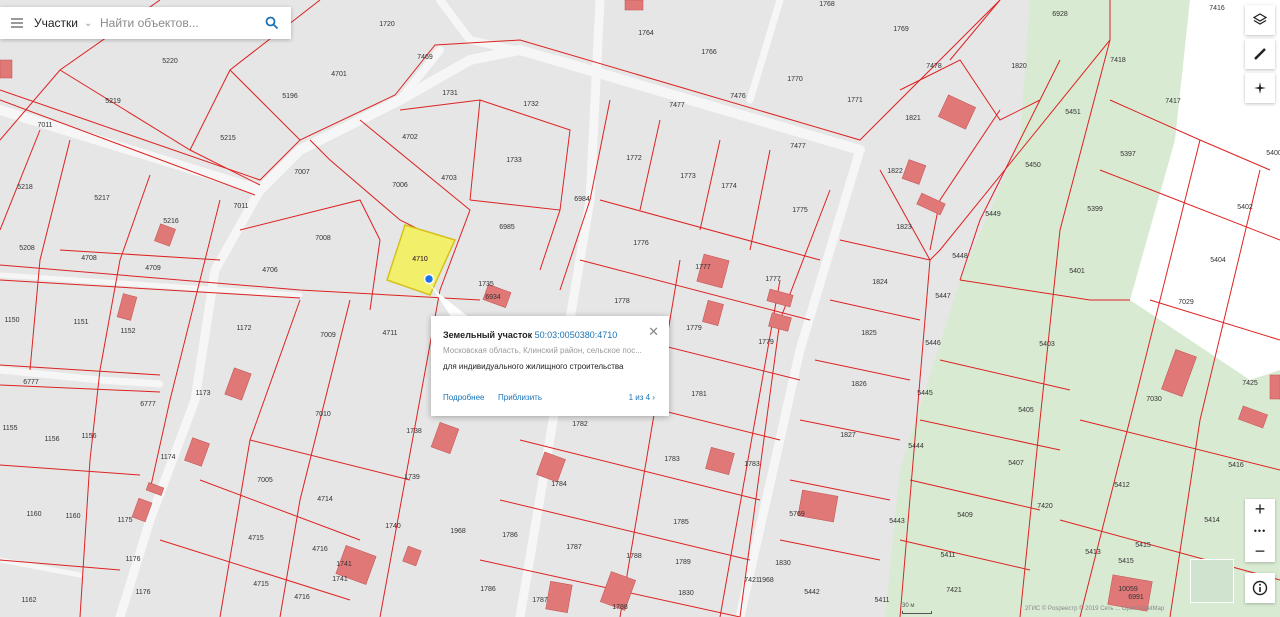 The image size is (1280, 617). I want to click on parcel-label: 1152, so click(127, 331).